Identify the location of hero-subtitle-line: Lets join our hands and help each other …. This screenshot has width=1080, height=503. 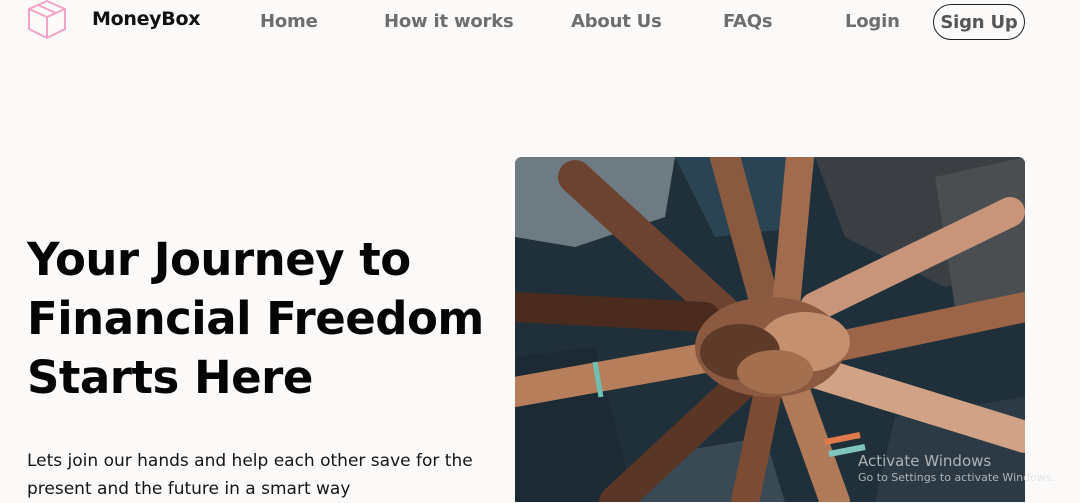
(250, 461).